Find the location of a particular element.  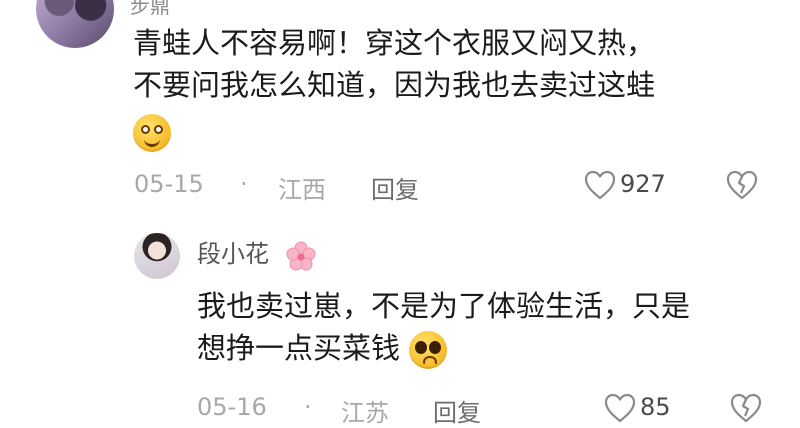

comment-line-1: 青蛙人不容易啊！穿这个衣服又闷又热， is located at coordinates (394, 43).